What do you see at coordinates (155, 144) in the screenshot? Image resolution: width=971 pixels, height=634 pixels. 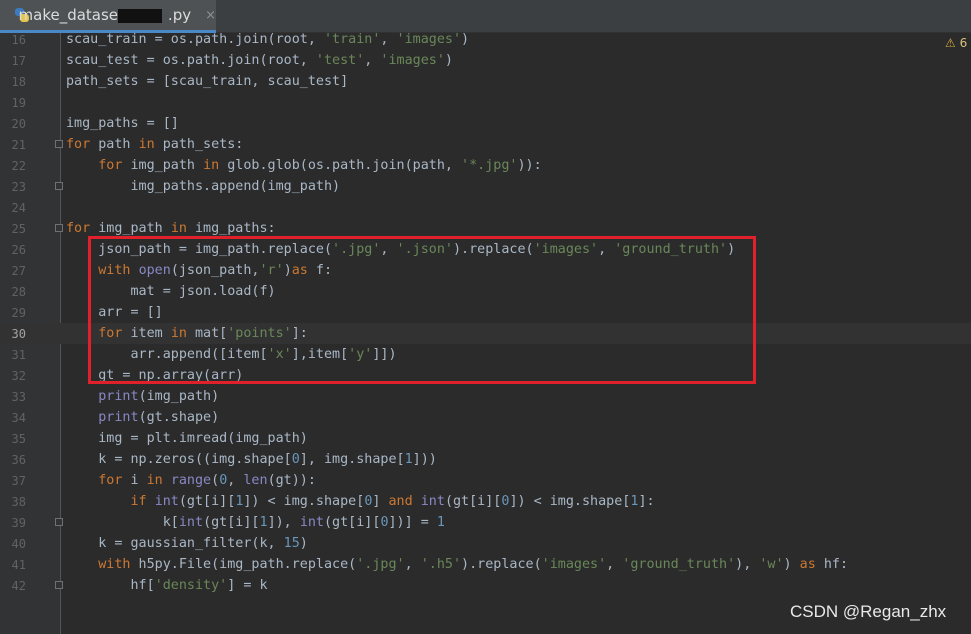 I see `code-text: for path in path_sets:` at bounding box center [155, 144].